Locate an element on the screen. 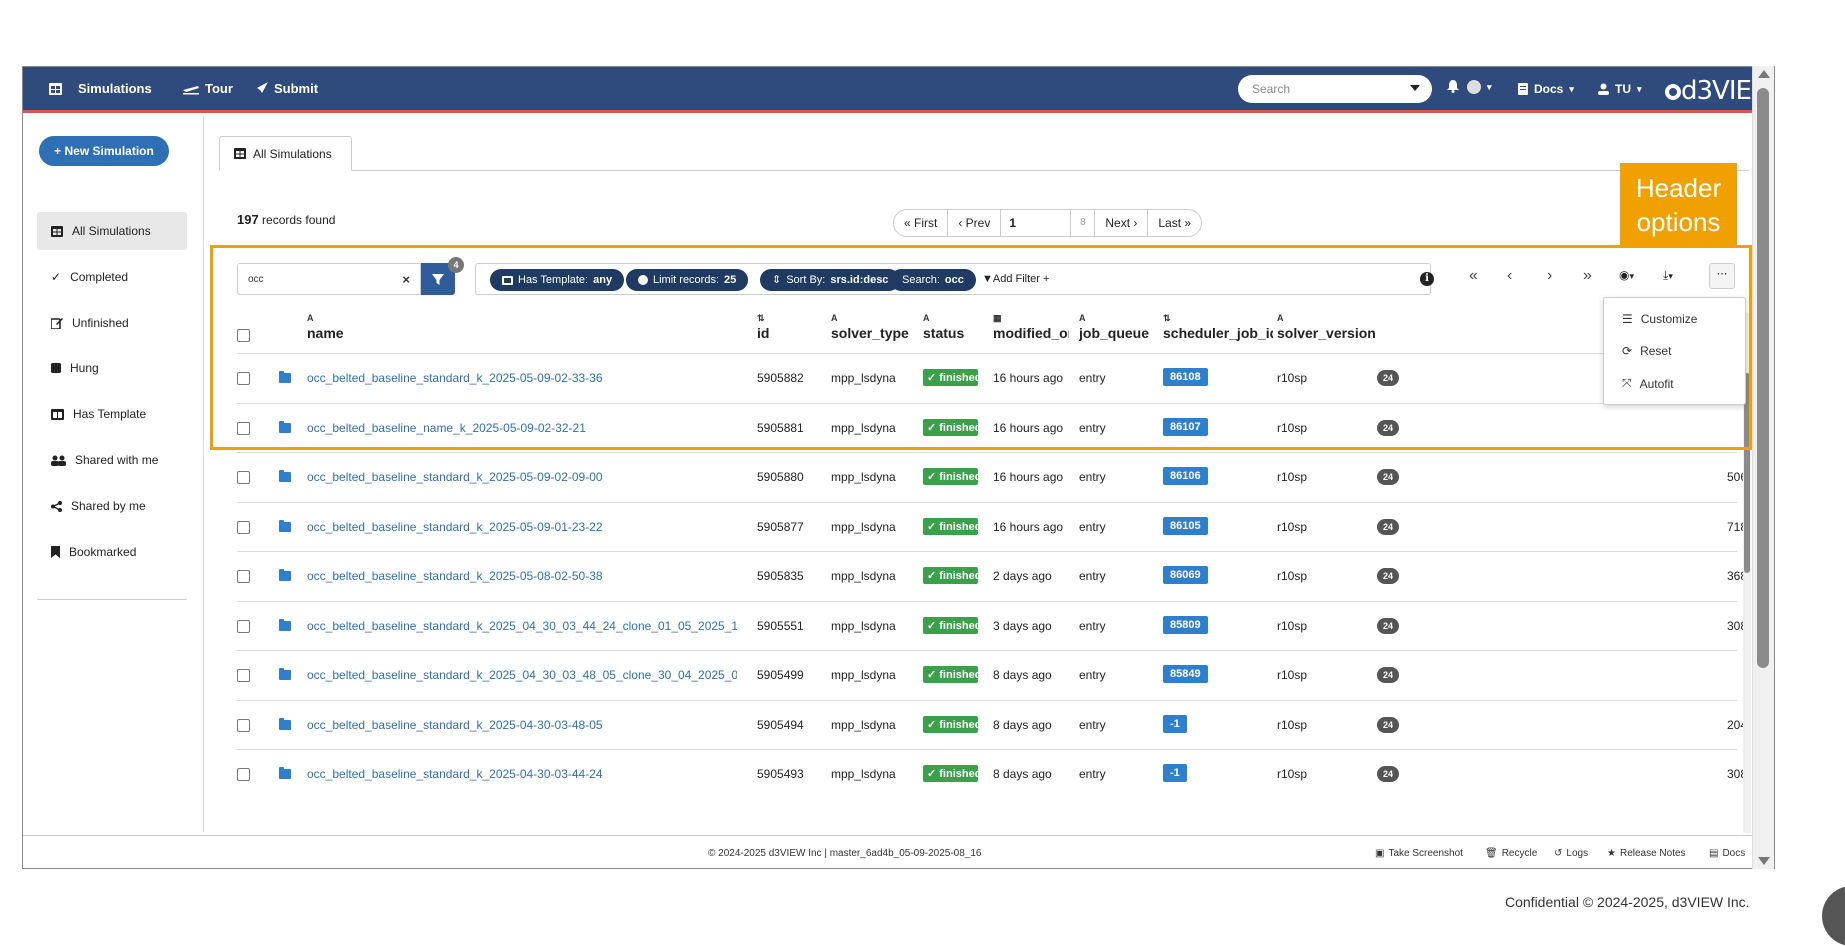  sidebar-item-hung: Hung is located at coordinates (112, 368).